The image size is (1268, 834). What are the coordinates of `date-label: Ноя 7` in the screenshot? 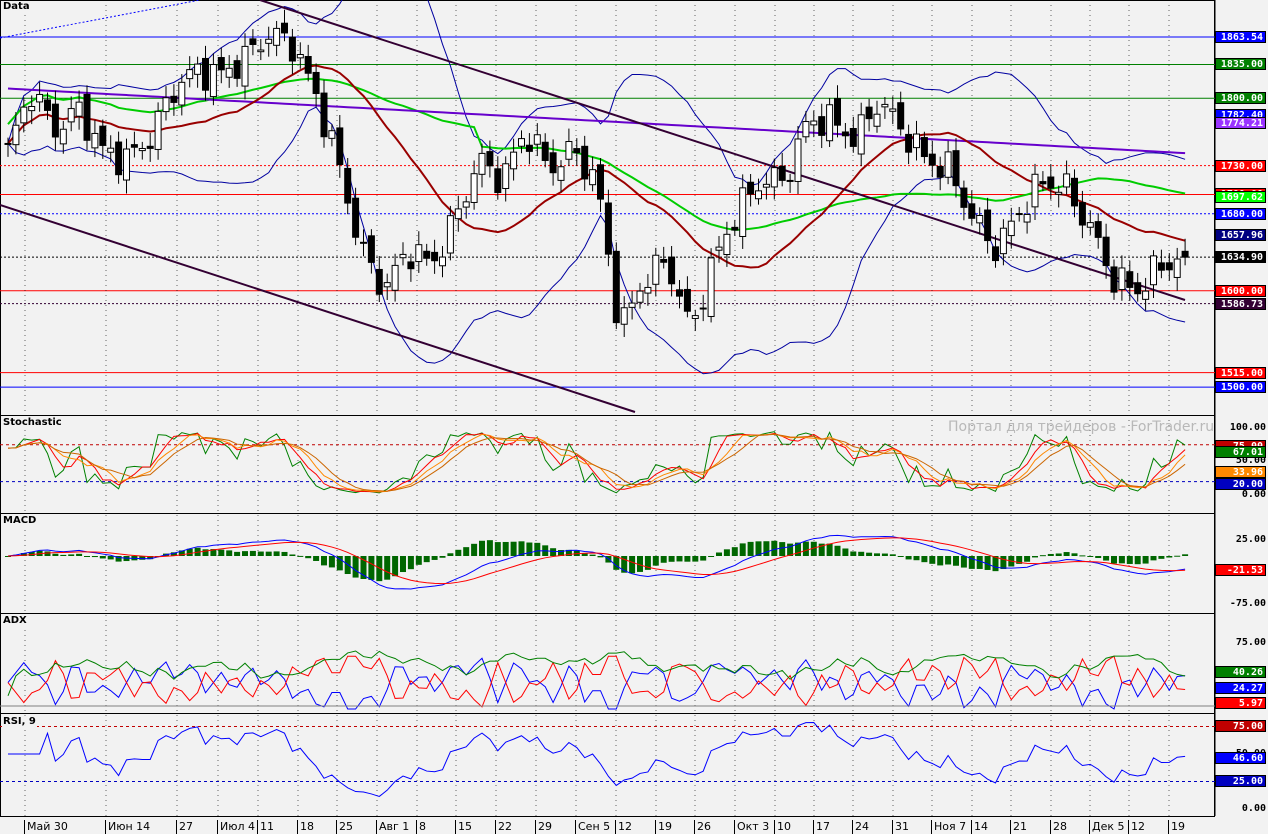 It's located at (948, 827).